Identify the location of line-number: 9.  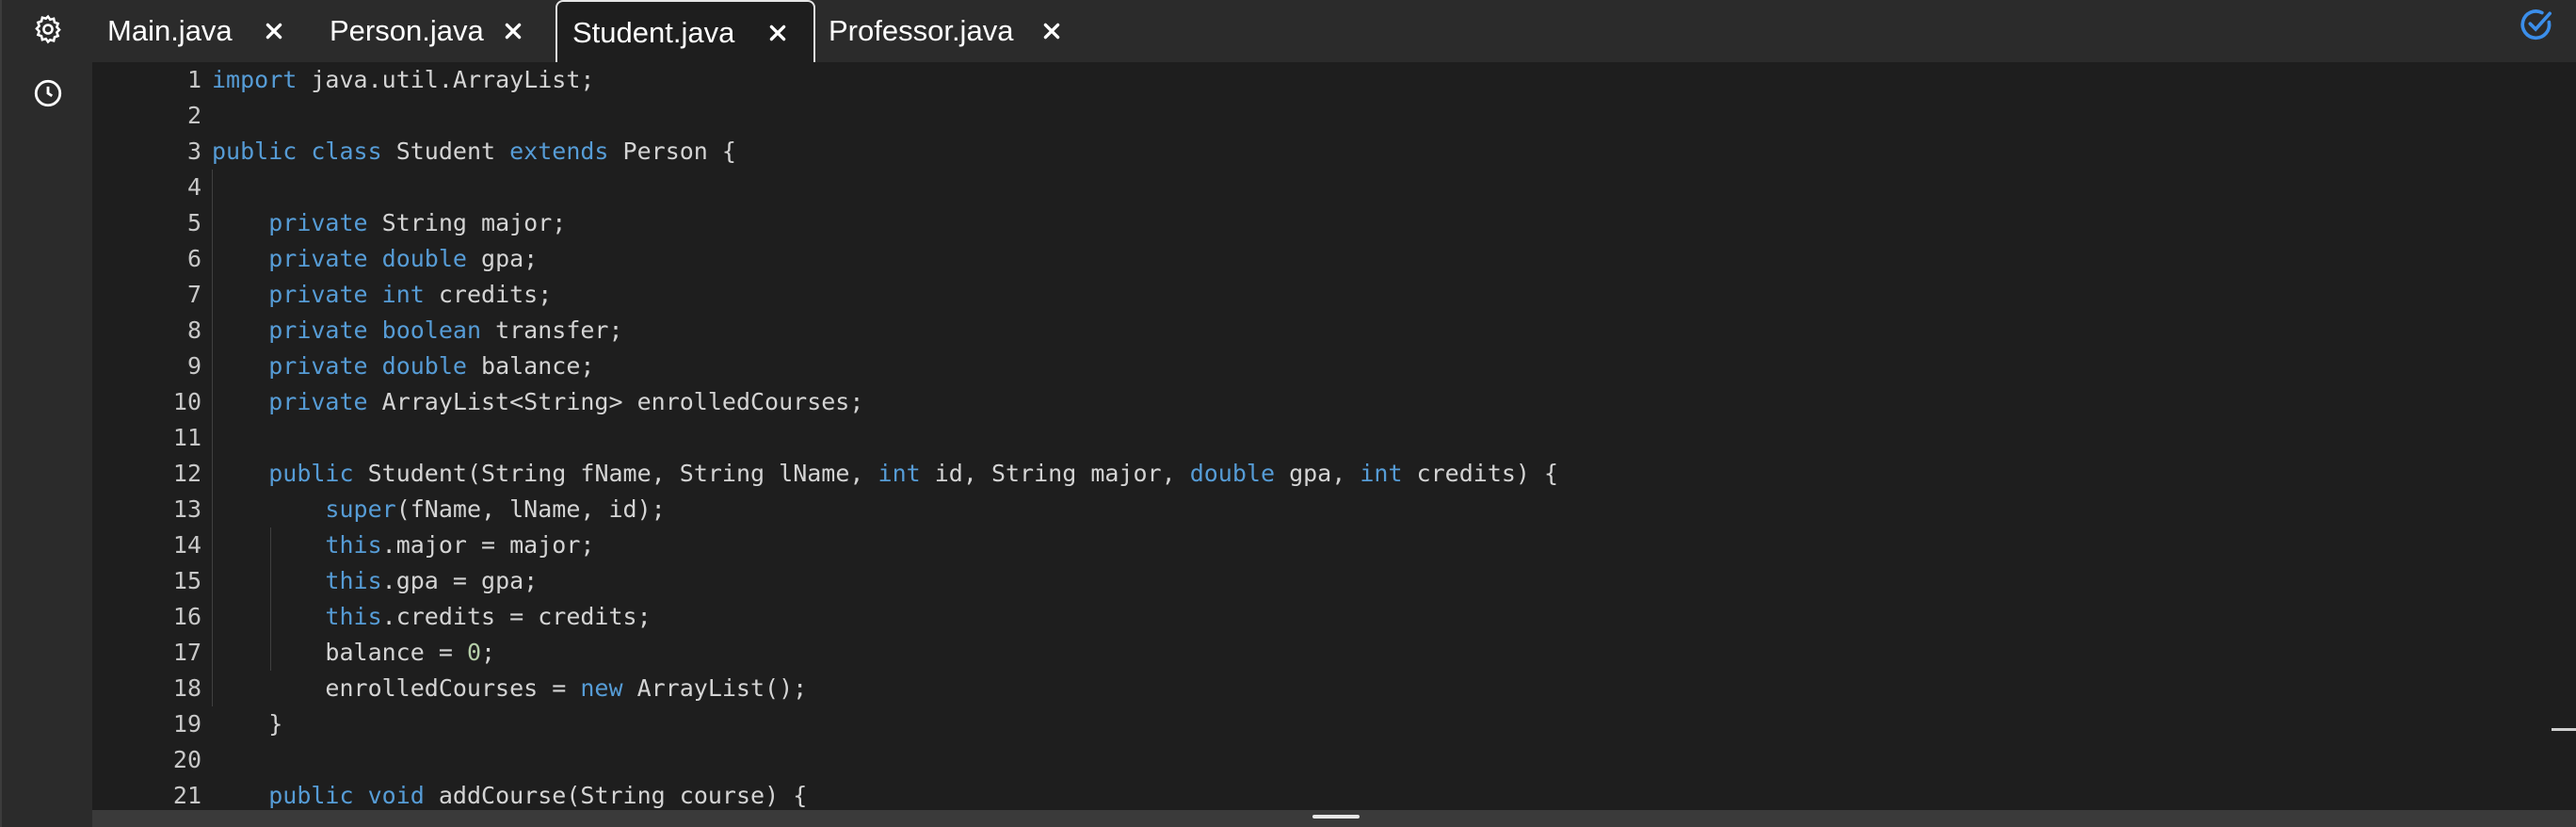
(193, 366).